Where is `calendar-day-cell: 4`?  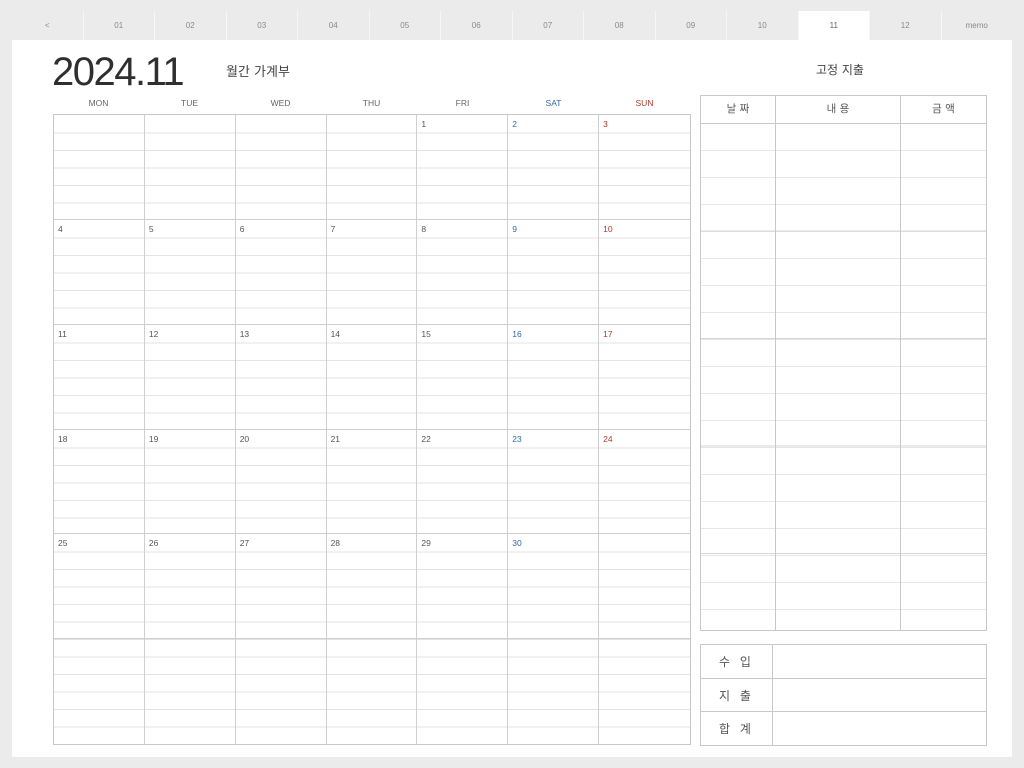 calendar-day-cell: 4 is located at coordinates (99, 272).